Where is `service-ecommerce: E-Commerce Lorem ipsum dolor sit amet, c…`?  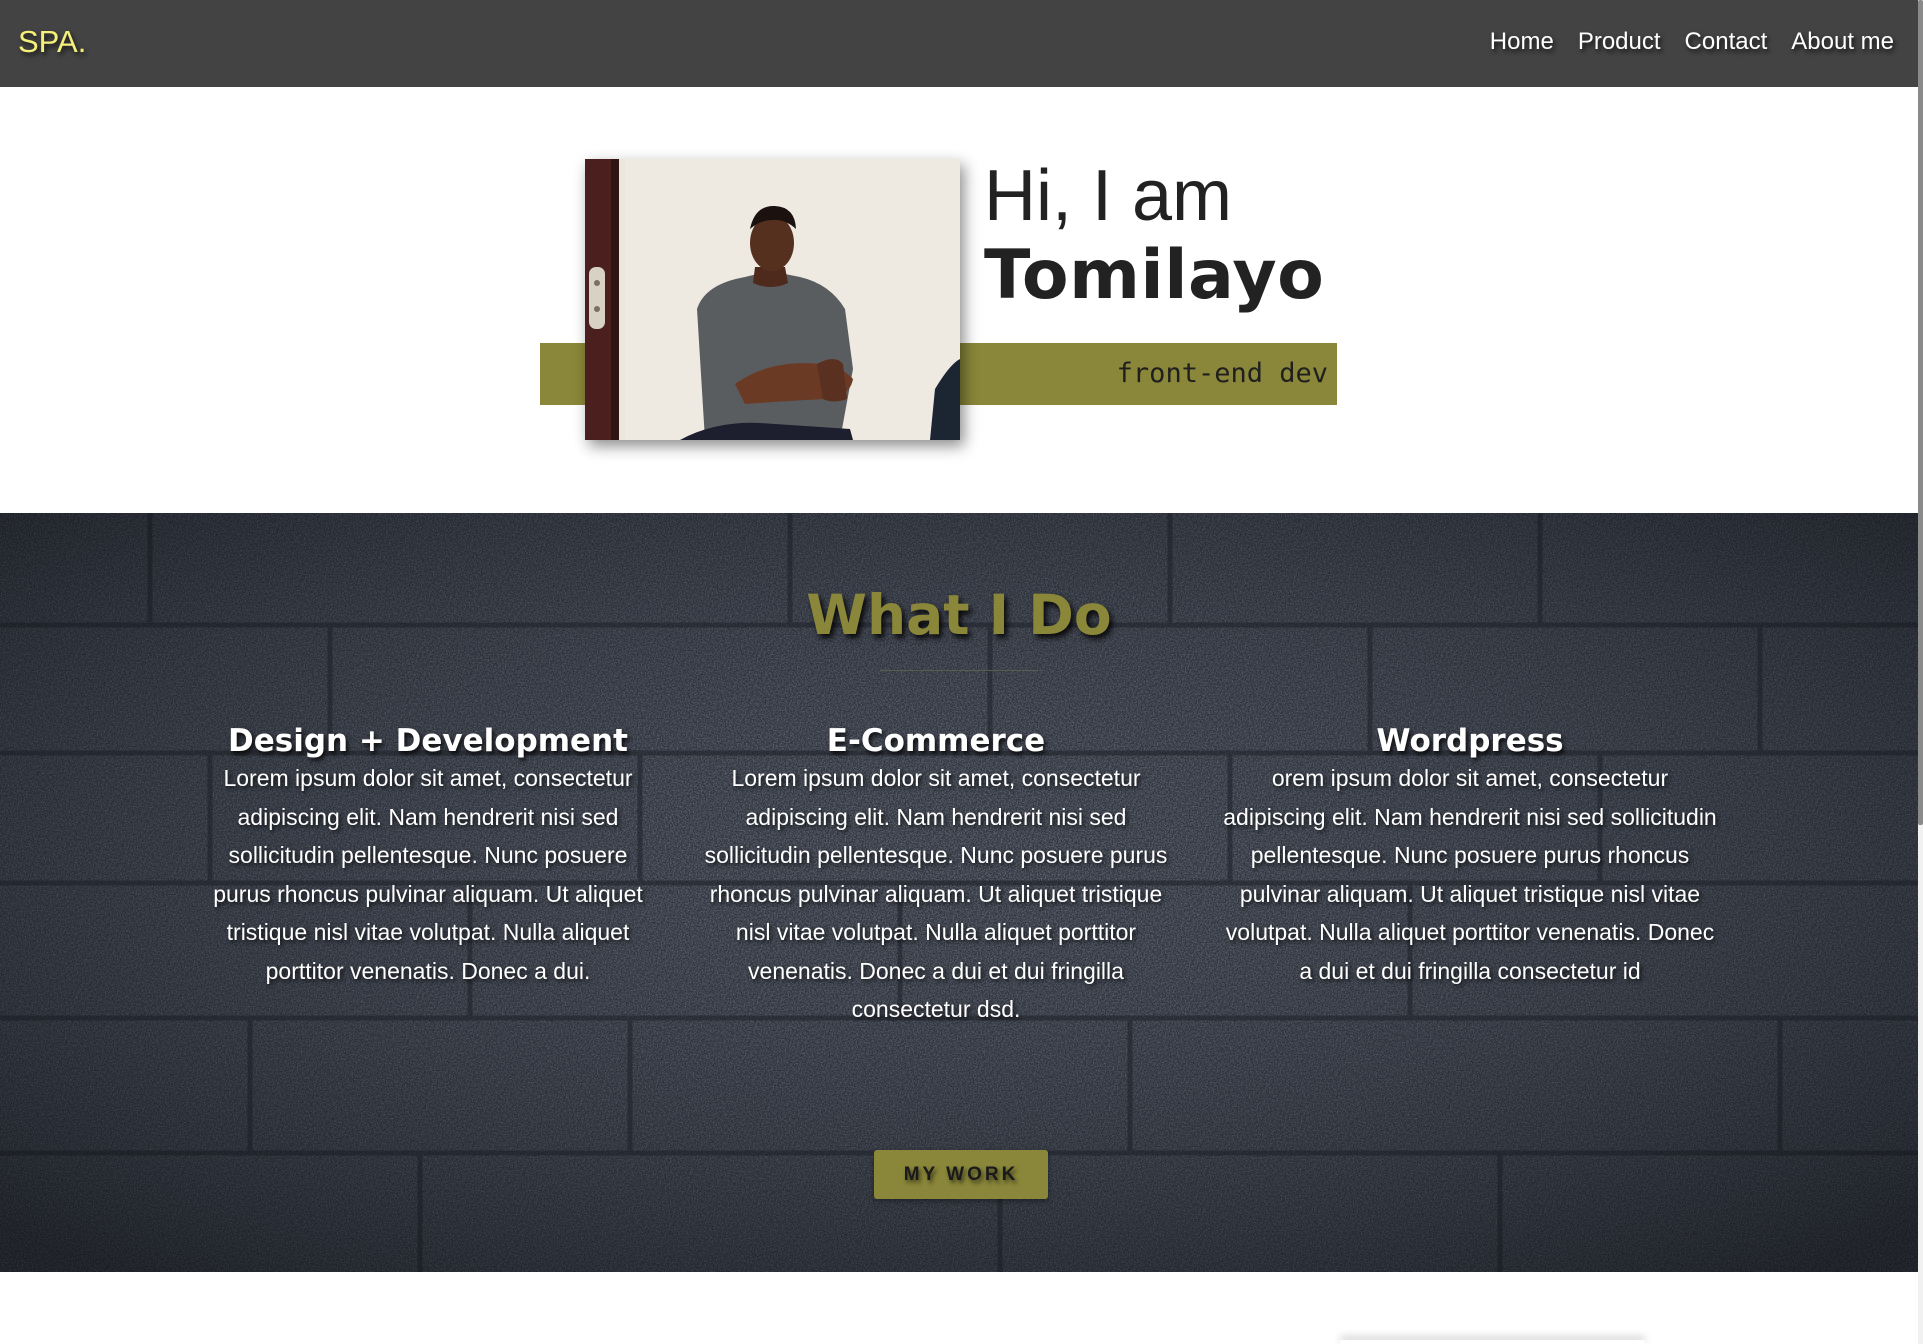
service-ecommerce: E-Commerce Lorem ipsum dolor sit amet, c… is located at coordinates (936, 876).